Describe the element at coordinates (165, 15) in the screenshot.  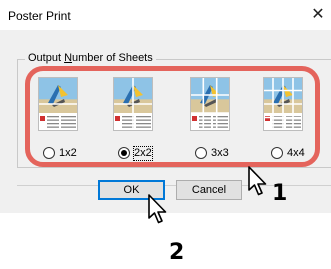
I see `title-bar: Poster Print ✕` at that location.